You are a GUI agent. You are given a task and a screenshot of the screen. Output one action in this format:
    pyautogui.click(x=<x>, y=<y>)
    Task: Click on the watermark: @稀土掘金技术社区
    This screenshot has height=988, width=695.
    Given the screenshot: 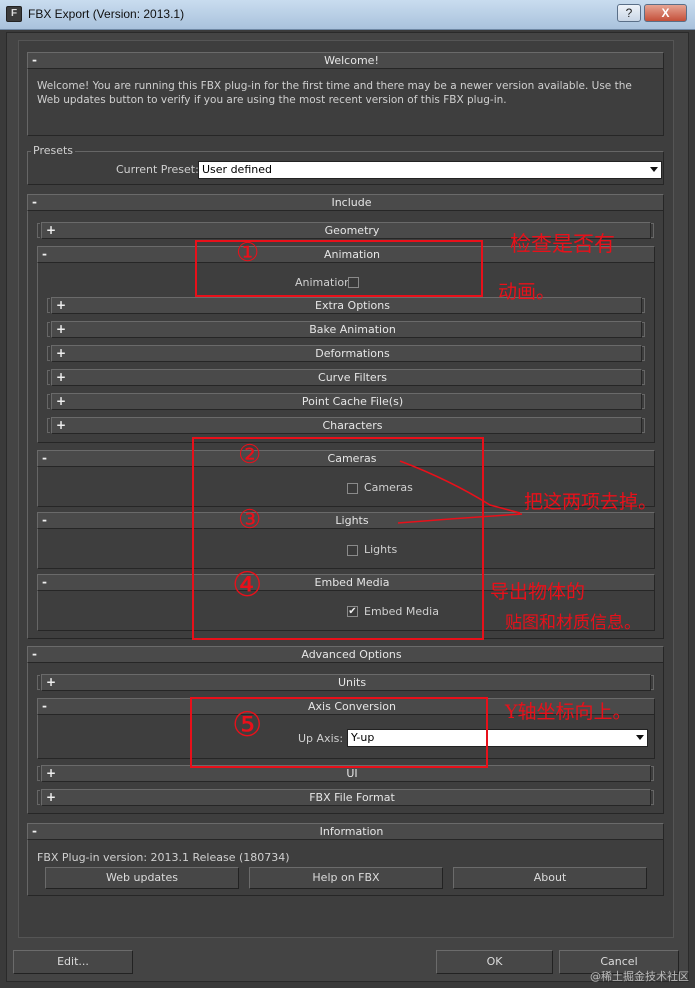 What is the action you would take?
    pyautogui.click(x=639, y=976)
    